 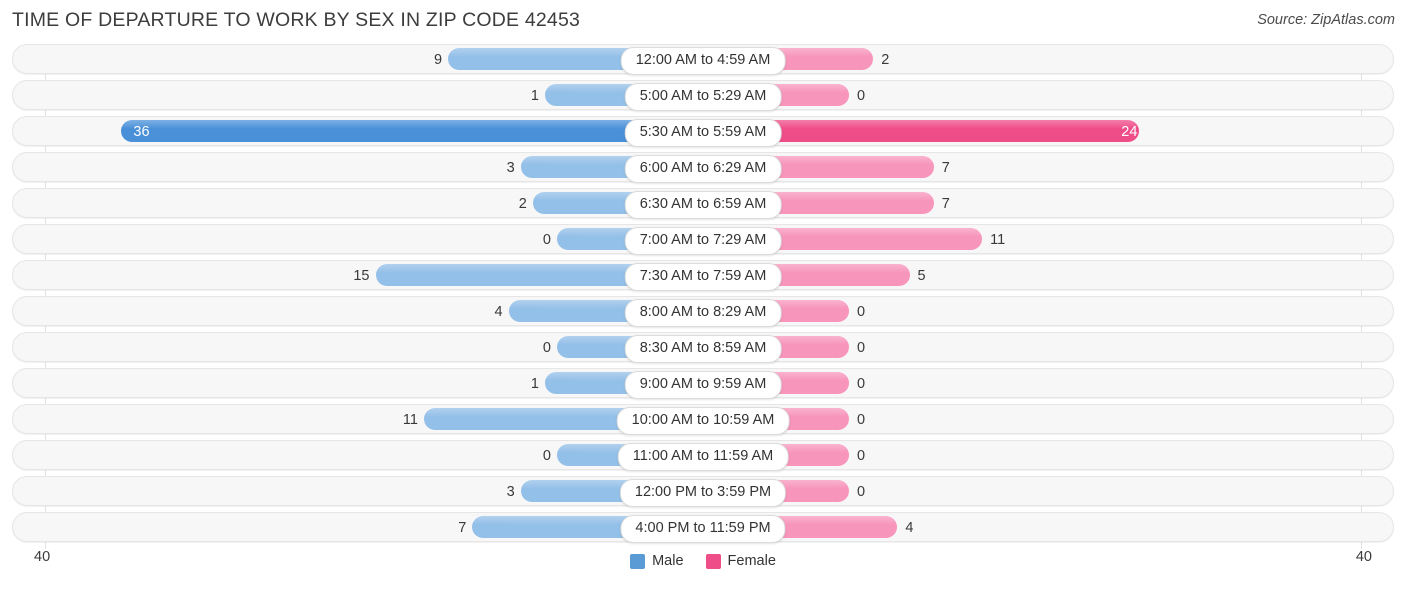 I want to click on category-label: 12:00 PM to 3:59 PM, so click(x=703, y=493).